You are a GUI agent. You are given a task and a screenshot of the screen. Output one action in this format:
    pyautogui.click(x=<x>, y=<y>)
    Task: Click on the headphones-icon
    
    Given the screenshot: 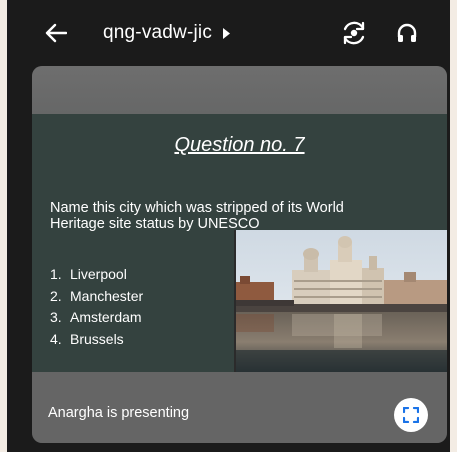 What is the action you would take?
    pyautogui.click(x=407, y=32)
    